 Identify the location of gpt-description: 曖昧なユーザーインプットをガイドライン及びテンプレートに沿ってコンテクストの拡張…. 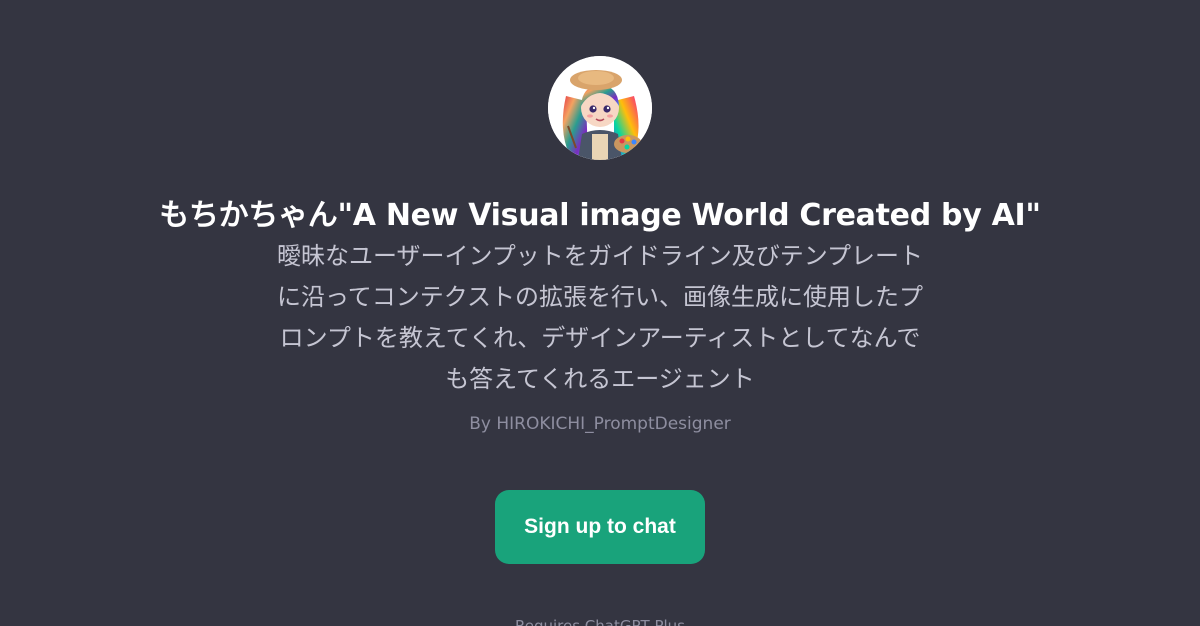
(600, 317).